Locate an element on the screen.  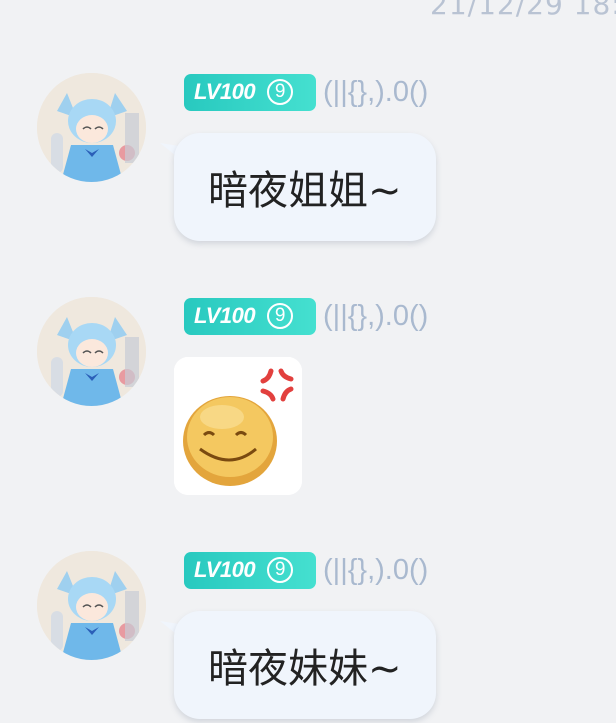
message-bubble: 暗夜姐姐~ is located at coordinates (305, 187).